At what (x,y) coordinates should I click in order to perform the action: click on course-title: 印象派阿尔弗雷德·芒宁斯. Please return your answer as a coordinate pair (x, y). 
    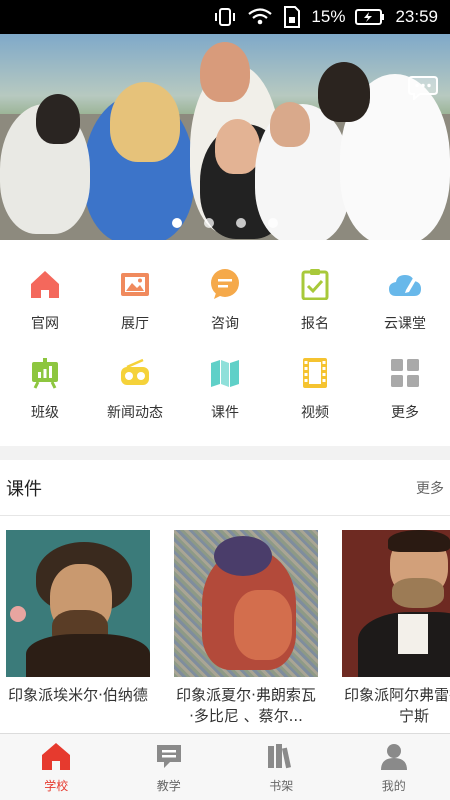
    Looking at the image, I should click on (397, 705).